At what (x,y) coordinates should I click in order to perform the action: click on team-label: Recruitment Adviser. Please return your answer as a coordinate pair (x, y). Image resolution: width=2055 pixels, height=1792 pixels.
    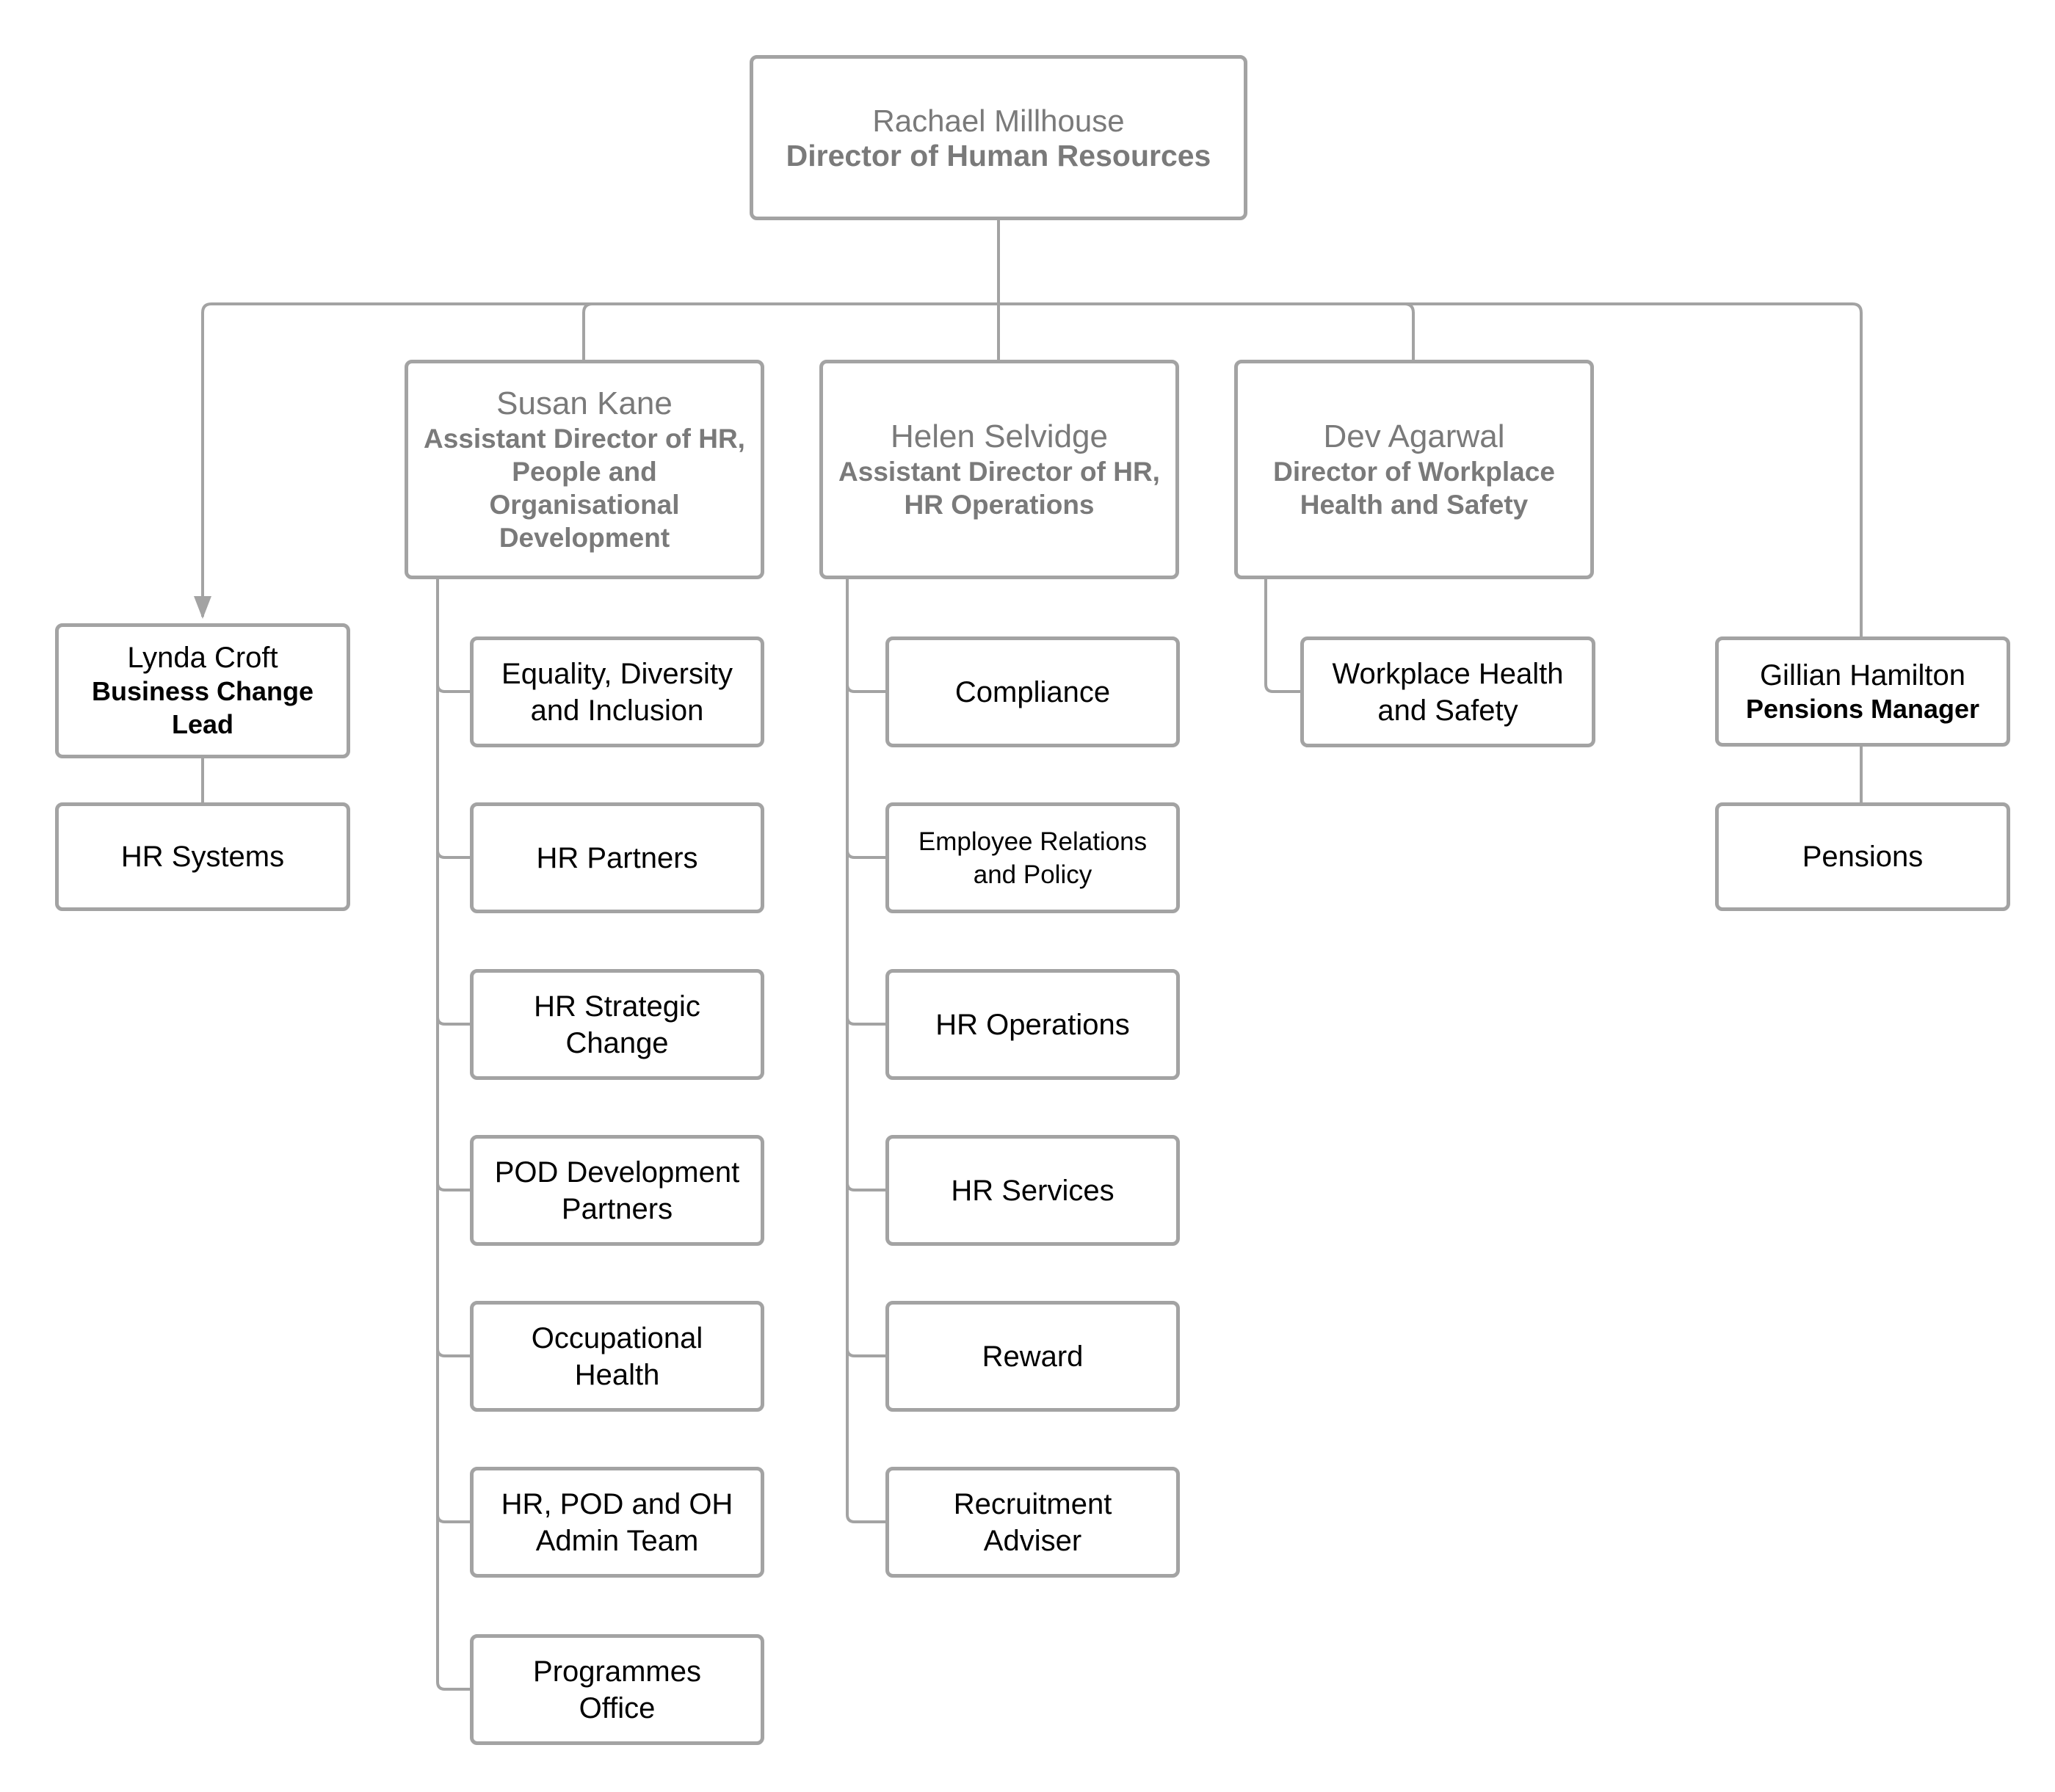
    Looking at the image, I should click on (1032, 1522).